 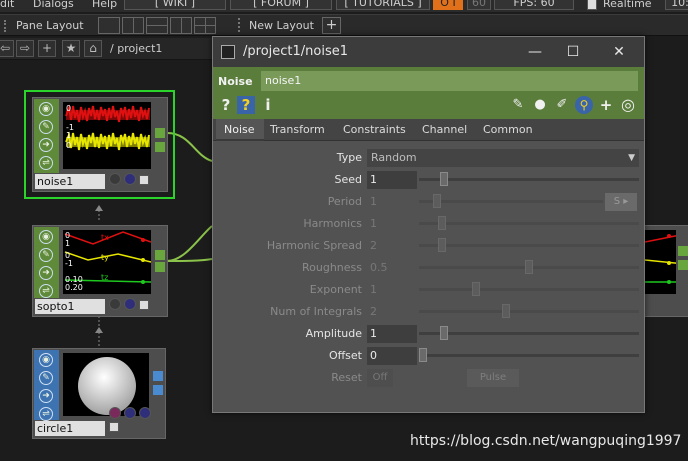 I want to click on seed-field: 1, so click(x=392, y=180).